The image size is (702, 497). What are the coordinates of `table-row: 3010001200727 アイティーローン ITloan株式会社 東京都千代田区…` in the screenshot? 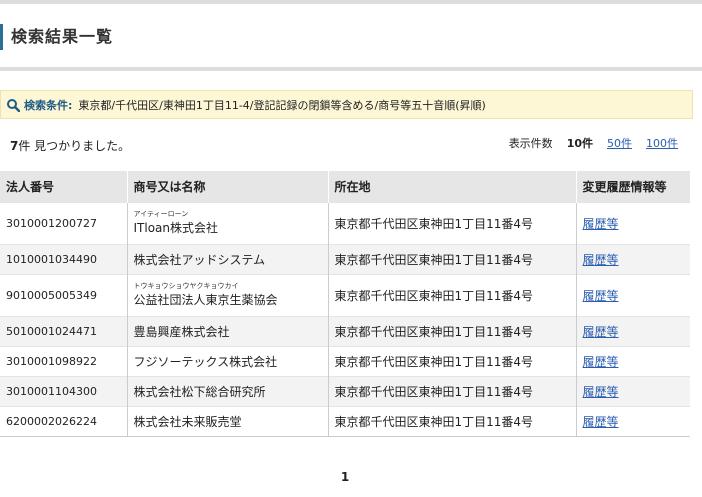 It's located at (345, 222).